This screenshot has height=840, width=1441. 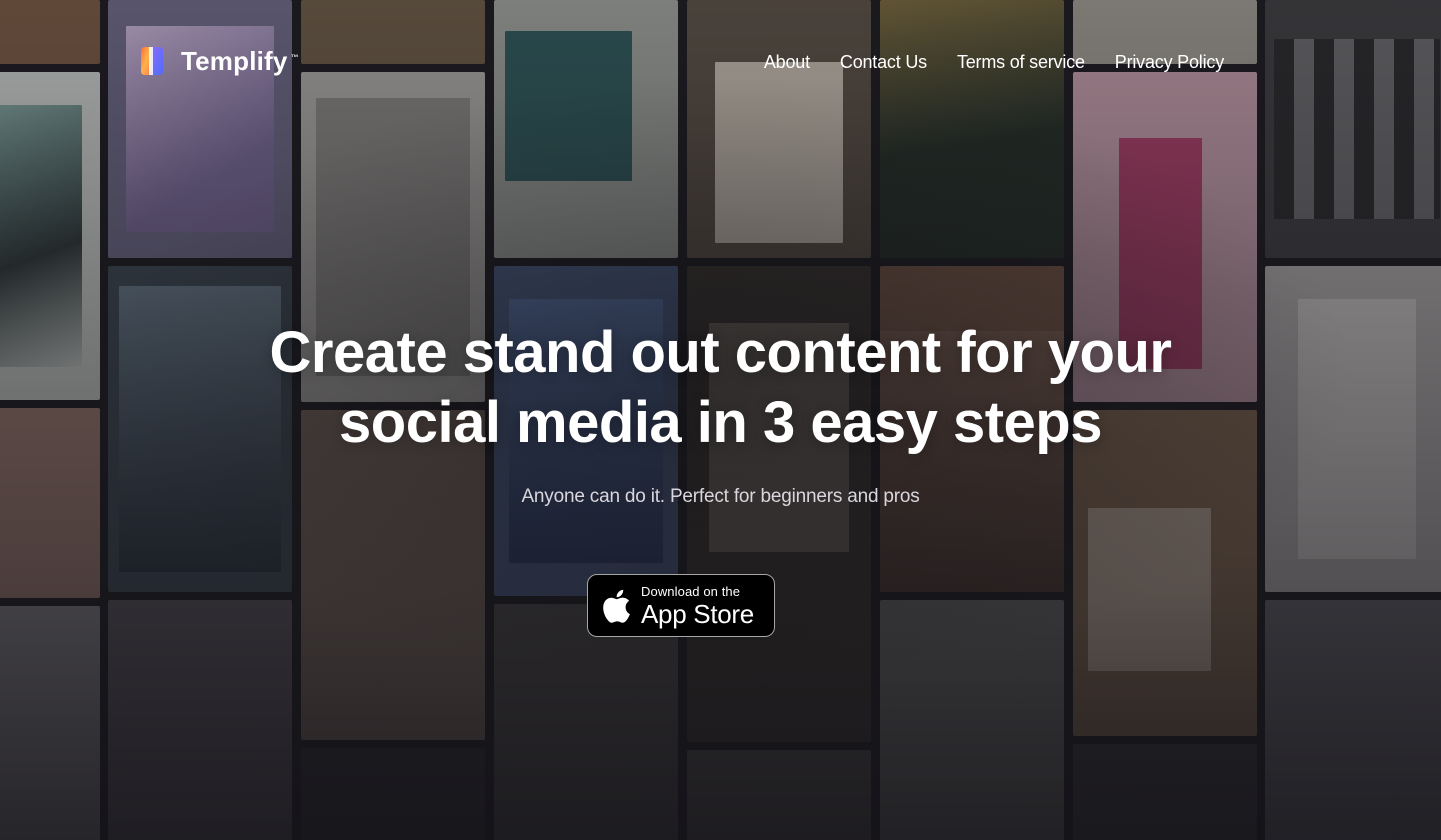 I want to click on app-store-button-text: Download on the App Store, so click(x=697, y=606).